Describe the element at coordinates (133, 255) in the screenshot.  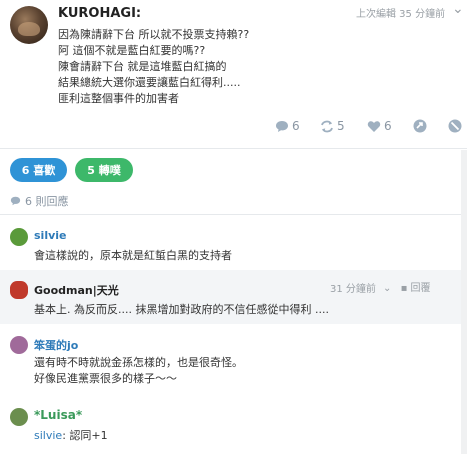
I see `comment-body: 會這樣說的，原本就是紅蜇白黑的支持者` at that location.